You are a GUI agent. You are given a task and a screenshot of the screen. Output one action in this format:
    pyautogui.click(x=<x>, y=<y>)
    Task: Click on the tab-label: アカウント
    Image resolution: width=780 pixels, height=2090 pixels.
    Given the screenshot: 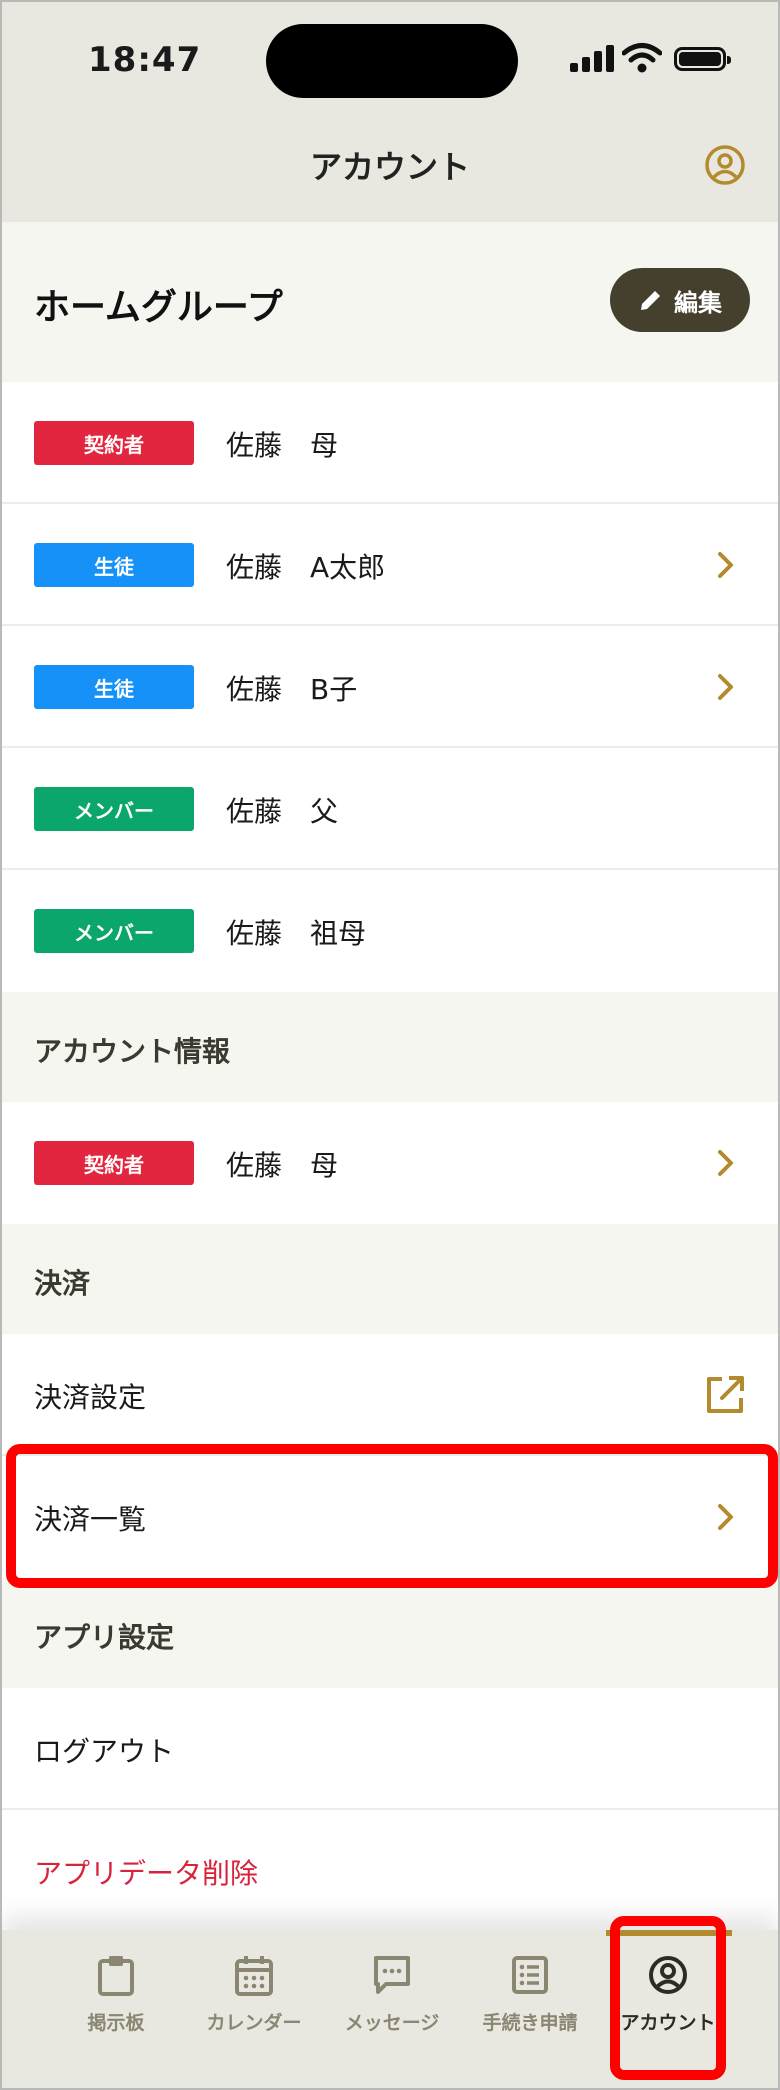 What is the action you would take?
    pyautogui.click(x=668, y=2023)
    